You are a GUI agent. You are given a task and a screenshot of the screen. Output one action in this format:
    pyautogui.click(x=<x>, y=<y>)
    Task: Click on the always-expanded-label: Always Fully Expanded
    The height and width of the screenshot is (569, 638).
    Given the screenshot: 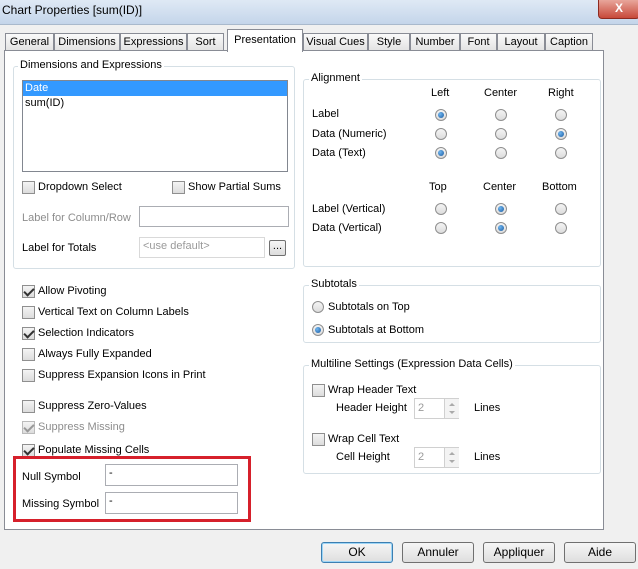 What is the action you would take?
    pyautogui.click(x=95, y=354)
    